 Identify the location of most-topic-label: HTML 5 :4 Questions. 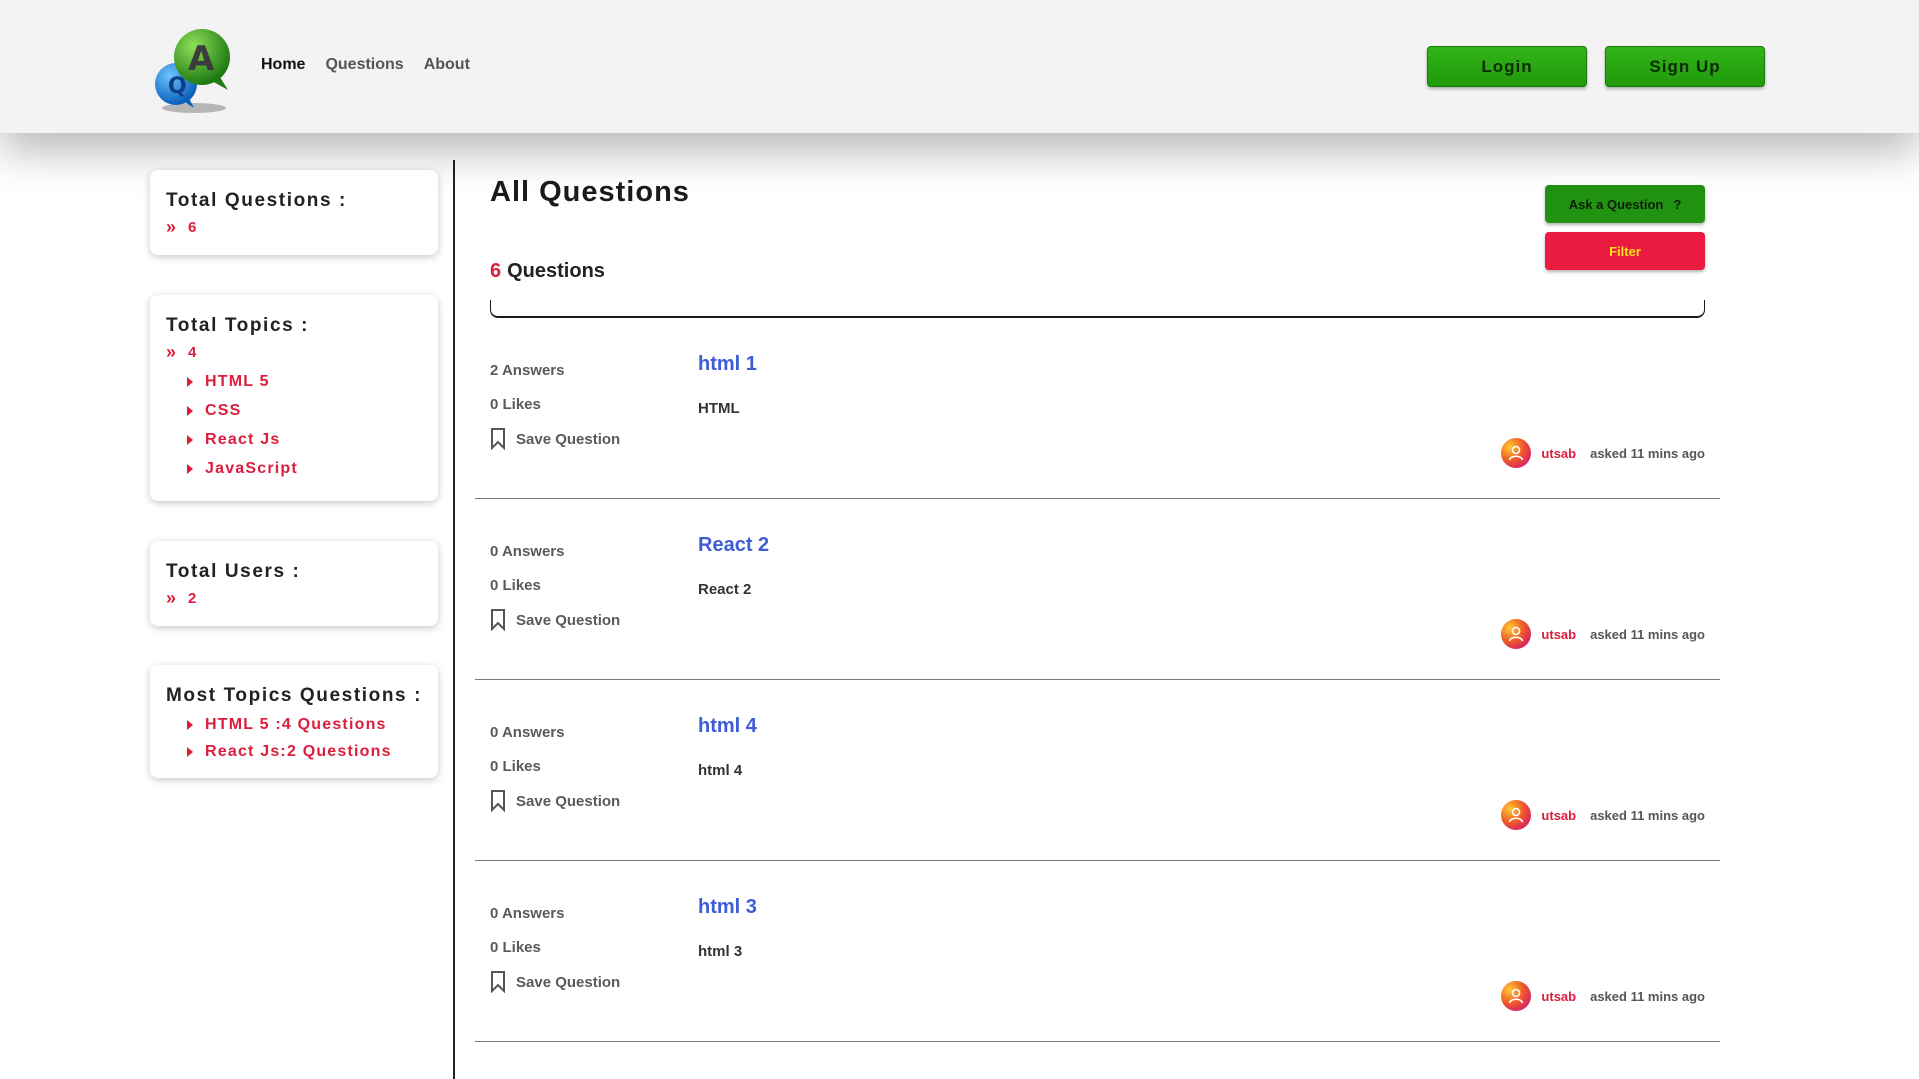
(296, 724).